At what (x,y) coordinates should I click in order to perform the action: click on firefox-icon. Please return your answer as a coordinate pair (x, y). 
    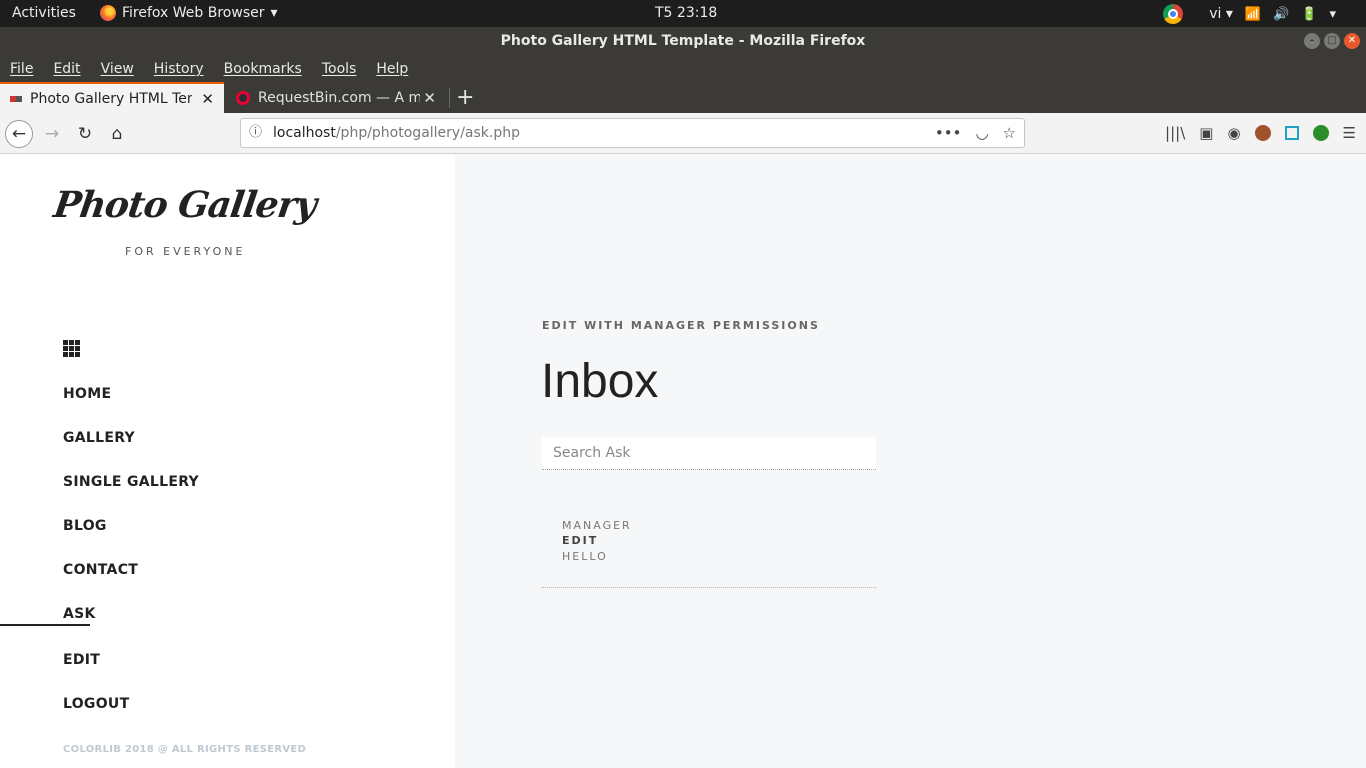
    Looking at the image, I should click on (108, 13).